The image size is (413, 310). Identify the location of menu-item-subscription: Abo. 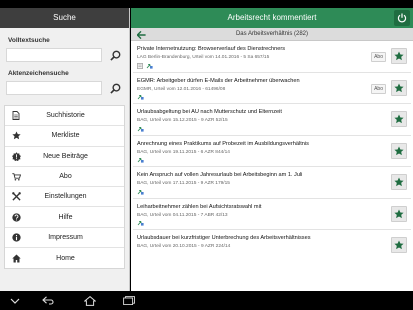
(64, 177).